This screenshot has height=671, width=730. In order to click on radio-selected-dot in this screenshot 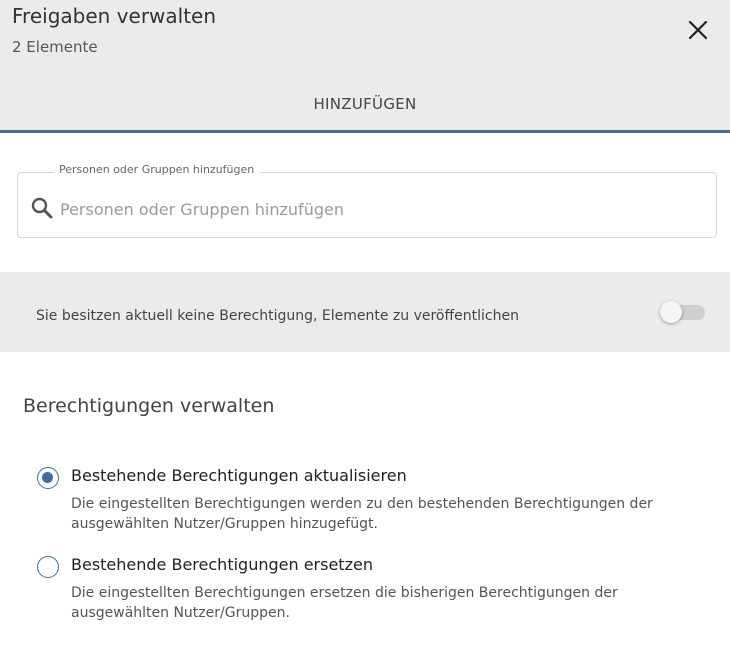, I will do `click(47, 477)`.